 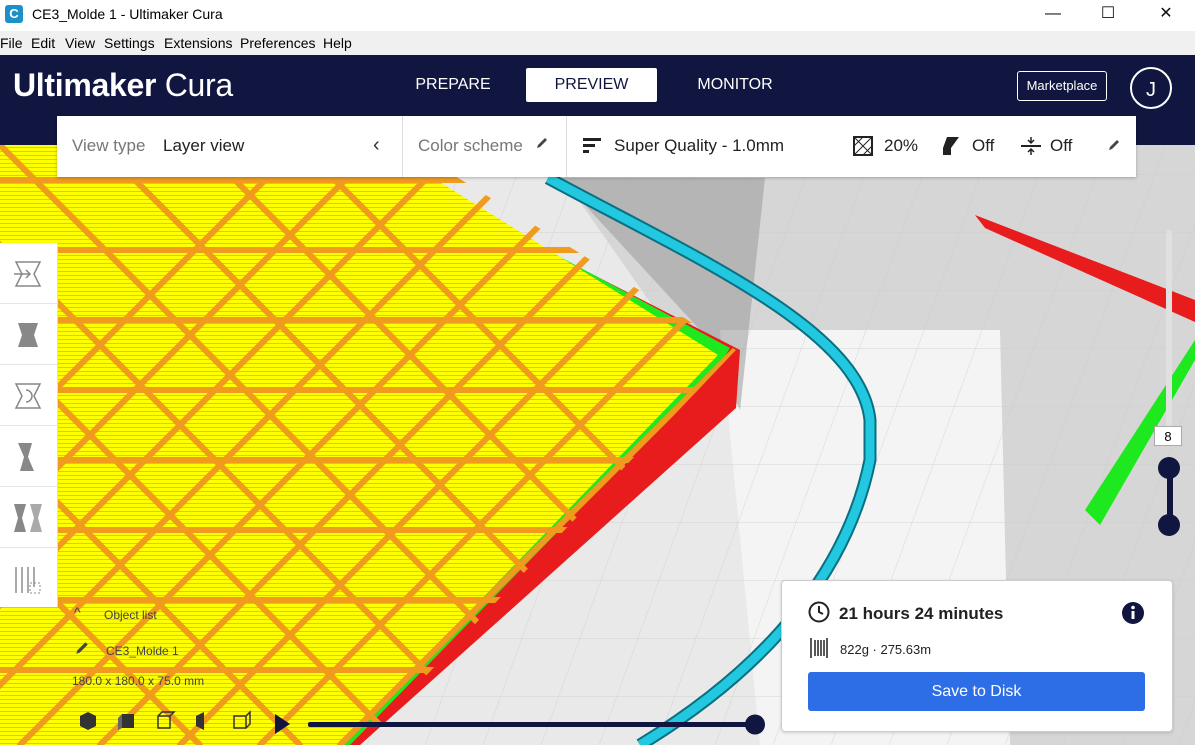 I want to click on object-dimensions: 180.0 x 180.0 x 75.0 mm, so click(x=138, y=681).